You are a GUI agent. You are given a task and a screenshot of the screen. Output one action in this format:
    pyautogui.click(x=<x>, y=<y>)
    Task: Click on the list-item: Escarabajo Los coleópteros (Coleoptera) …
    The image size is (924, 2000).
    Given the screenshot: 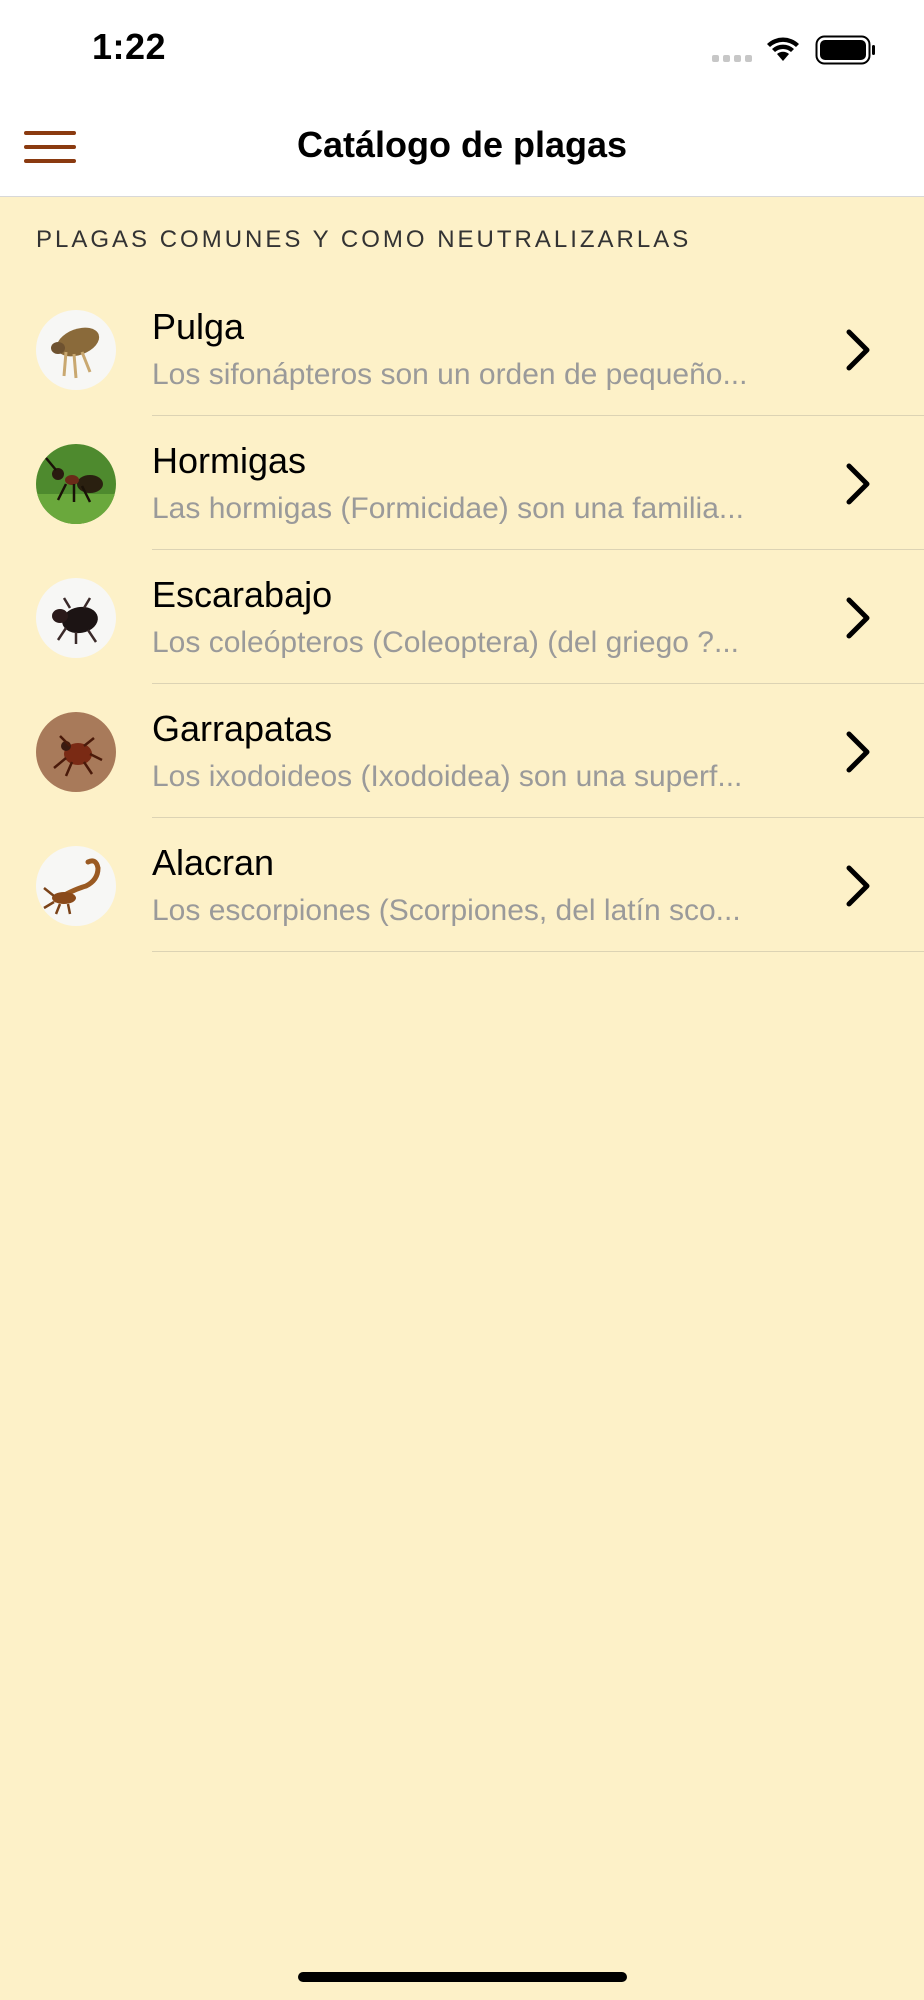 What is the action you would take?
    pyautogui.click(x=462, y=617)
    